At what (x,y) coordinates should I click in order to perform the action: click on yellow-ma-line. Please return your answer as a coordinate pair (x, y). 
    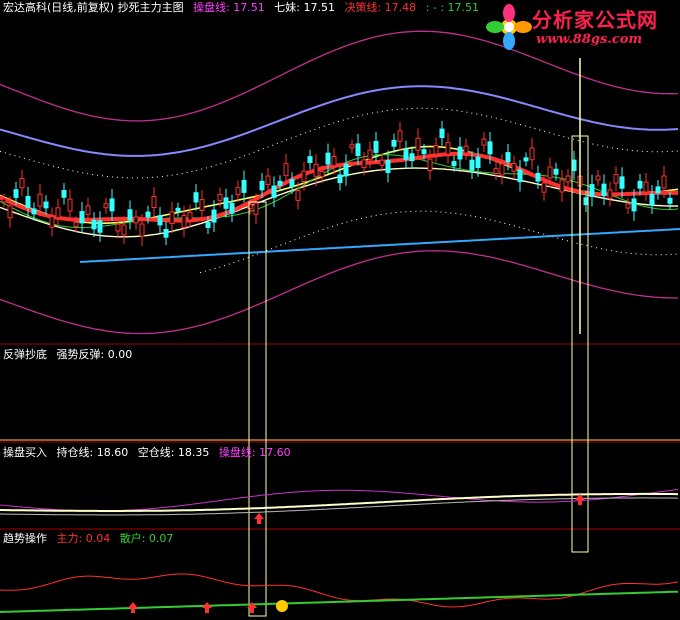
    Looking at the image, I should click on (339, 184).